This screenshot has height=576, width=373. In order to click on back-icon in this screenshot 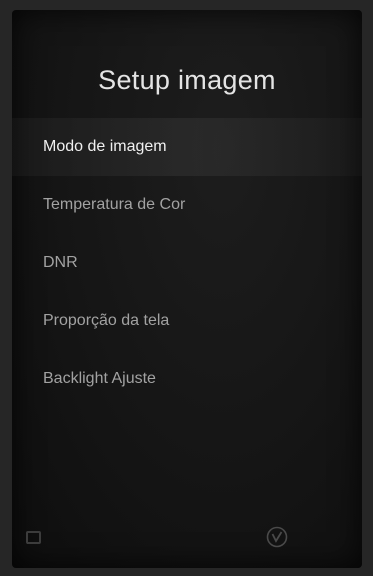, I will do `click(34, 538)`.